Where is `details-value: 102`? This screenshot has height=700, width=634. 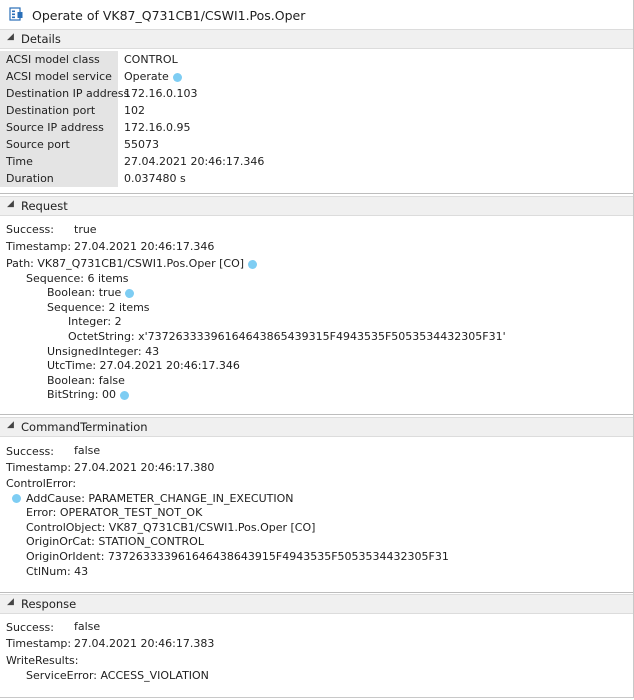
details-value: 102 is located at coordinates (134, 110).